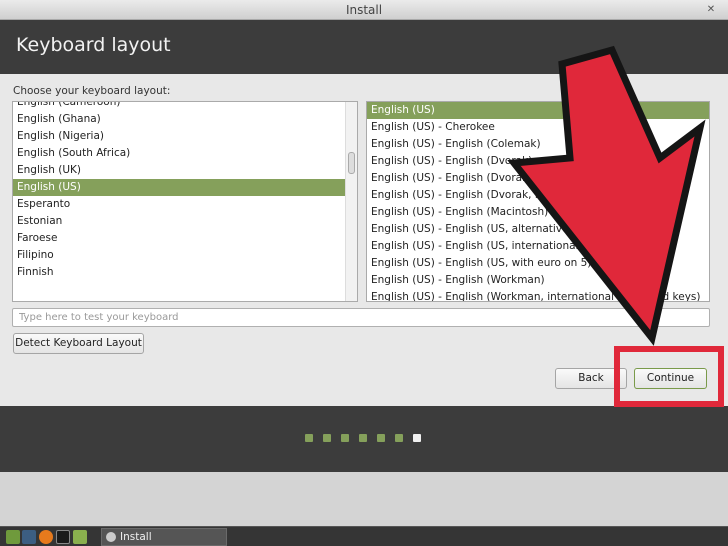  I want to click on layout-item: English (US), so click(179, 187).